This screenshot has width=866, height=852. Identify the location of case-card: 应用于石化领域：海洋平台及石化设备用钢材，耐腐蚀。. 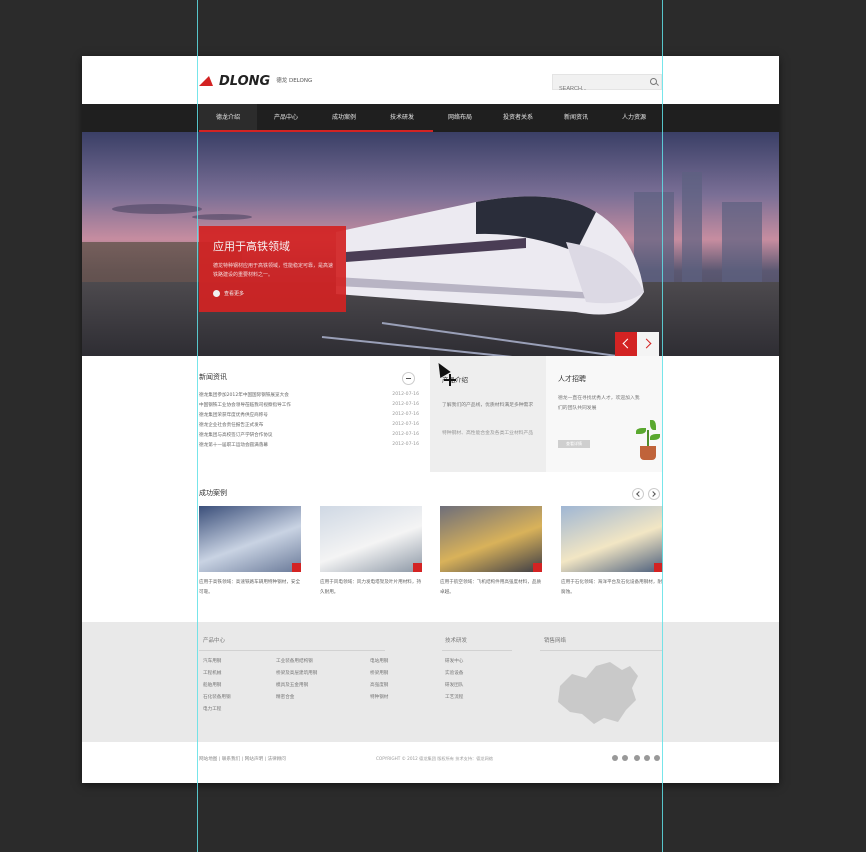
(612, 552).